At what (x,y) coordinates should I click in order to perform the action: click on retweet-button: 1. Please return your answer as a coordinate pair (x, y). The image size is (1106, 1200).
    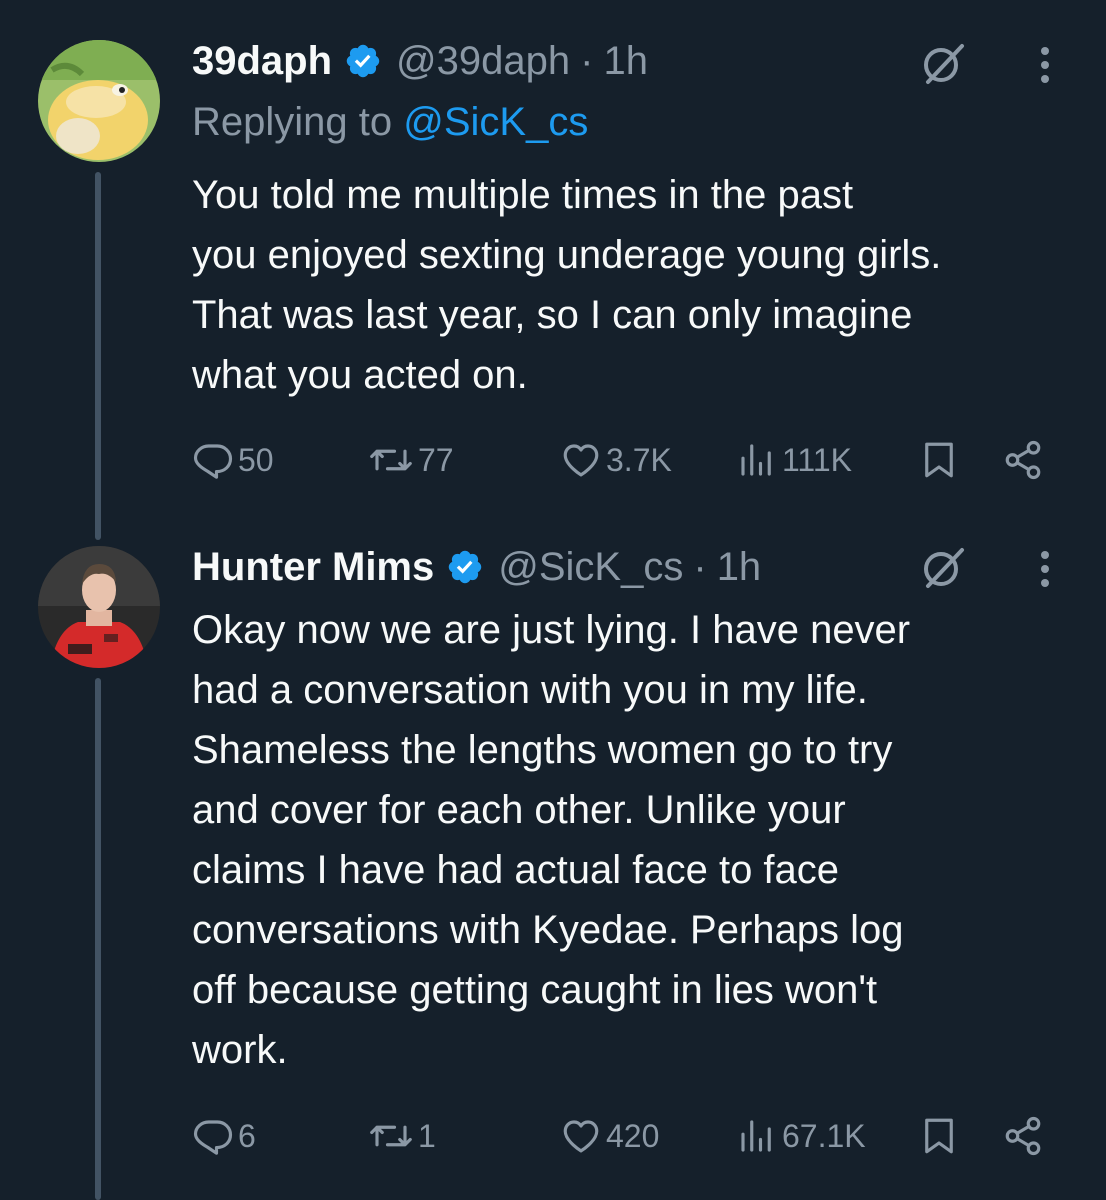
    Looking at the image, I should click on (402, 1136).